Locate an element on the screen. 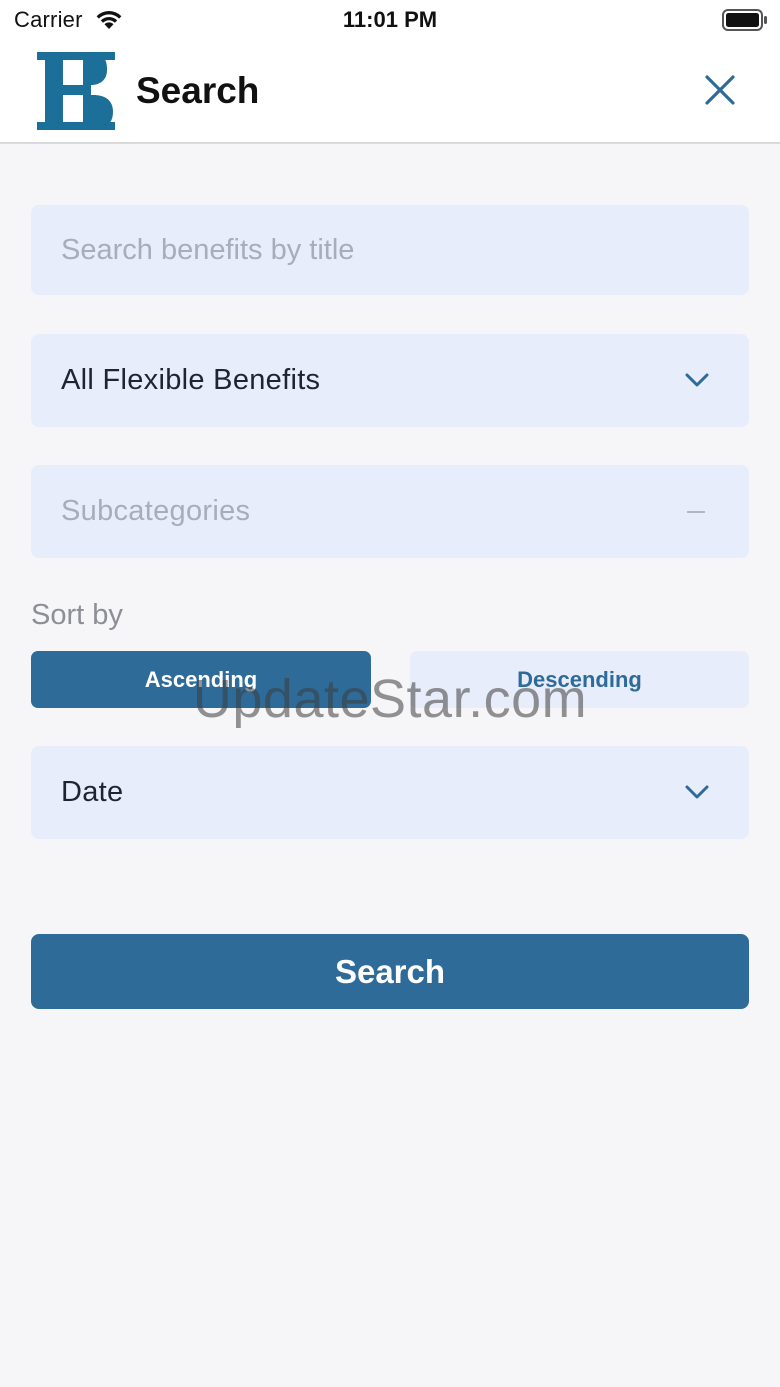 The image size is (780, 1387). category-select: All Flexible Benefits is located at coordinates (390, 380).